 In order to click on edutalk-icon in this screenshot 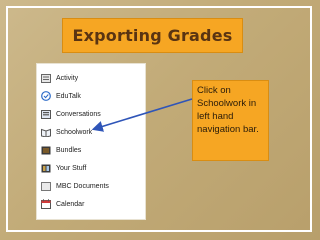, I will do `click(46, 96)`.